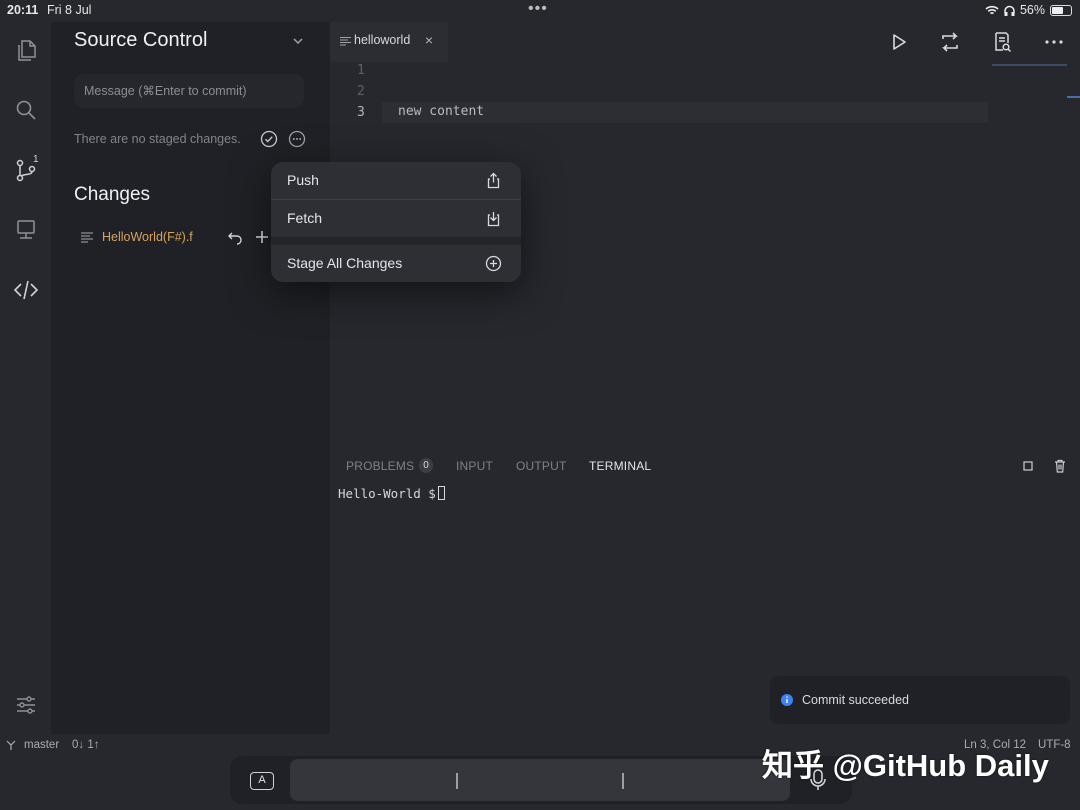 Image resolution: width=1080 pixels, height=810 pixels. I want to click on run-play-icon, so click(898, 42).